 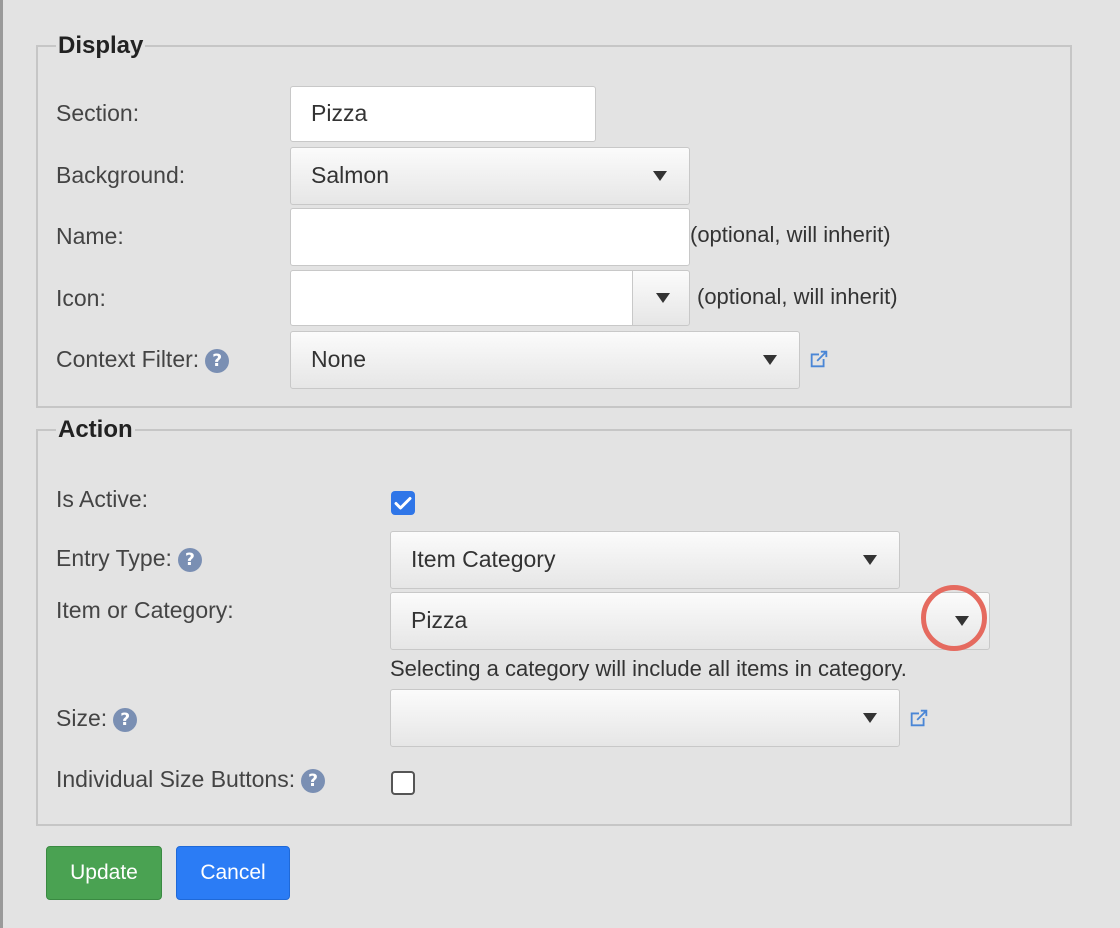 I want to click on entry-type-label: Entry Type:?, so click(x=129, y=558).